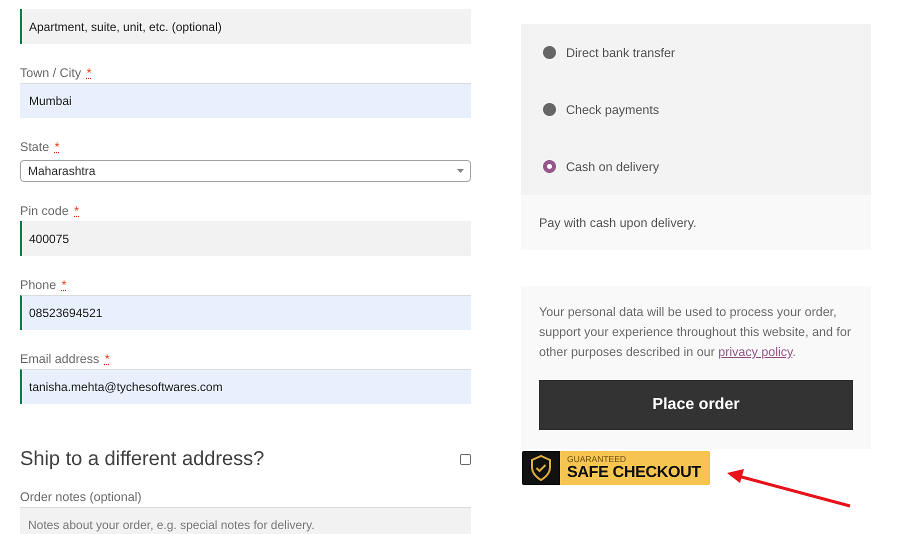 This screenshot has width=898, height=534. What do you see at coordinates (245, 520) in the screenshot?
I see `notes-field: Notes about your order, e.g. special notes for delivery.` at bounding box center [245, 520].